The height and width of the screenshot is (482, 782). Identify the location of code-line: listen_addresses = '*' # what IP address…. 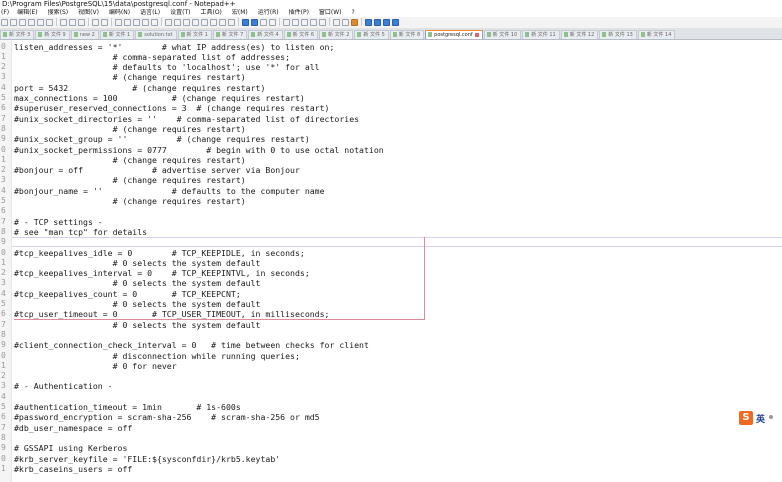
(174, 47).